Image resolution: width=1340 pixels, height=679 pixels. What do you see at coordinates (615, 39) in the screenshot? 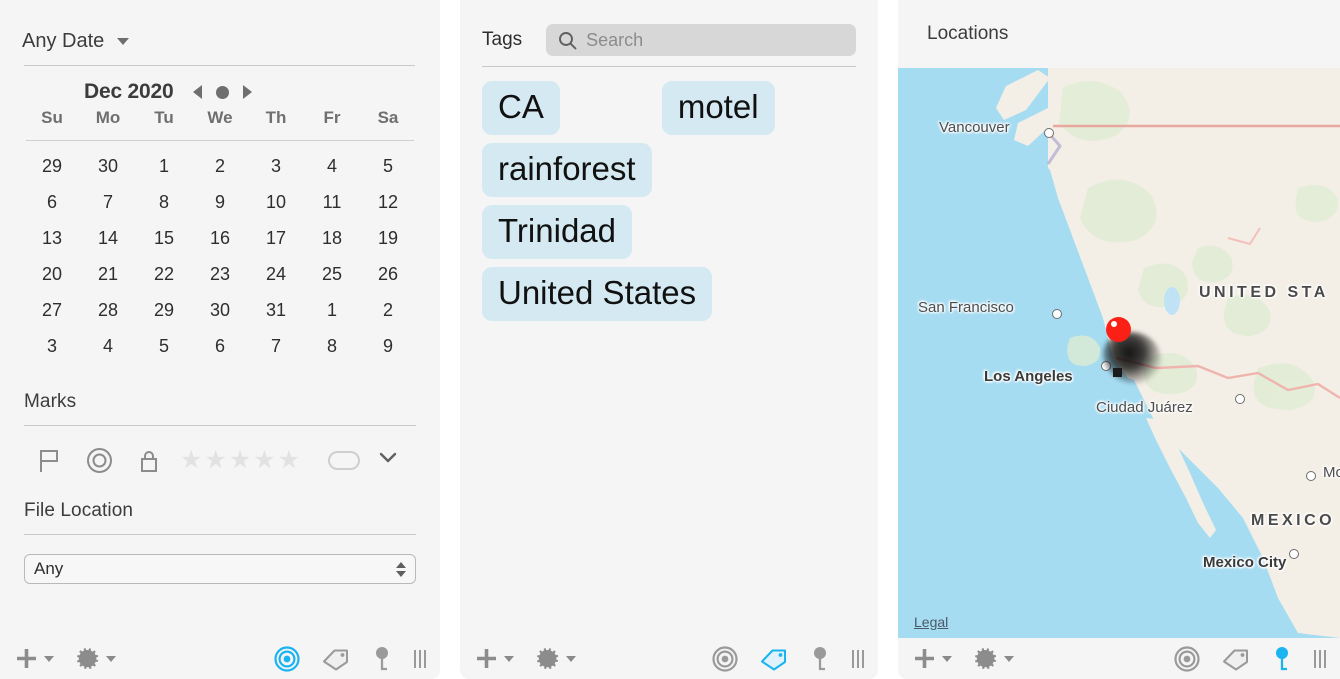
I see `tag-search-placeholder: Search` at bounding box center [615, 39].